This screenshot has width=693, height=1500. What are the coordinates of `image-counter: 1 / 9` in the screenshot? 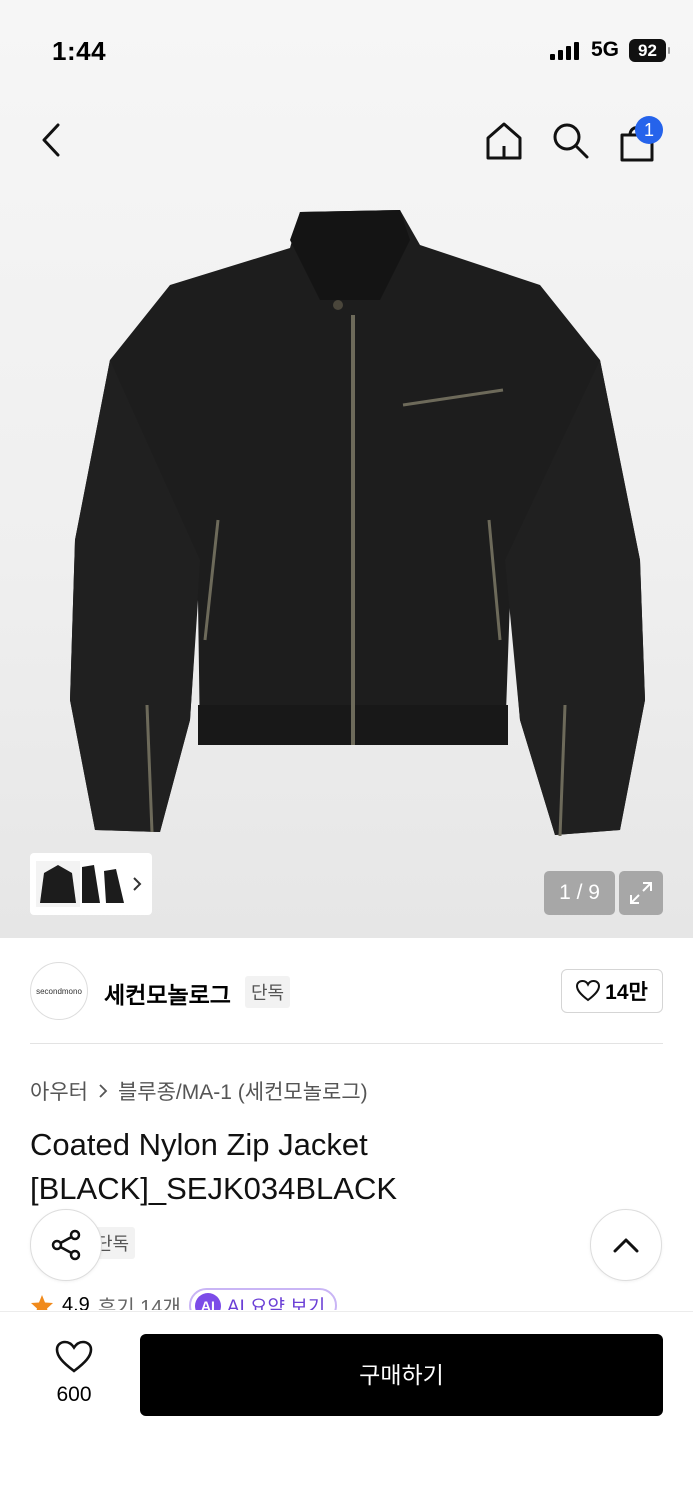 It's located at (579, 893).